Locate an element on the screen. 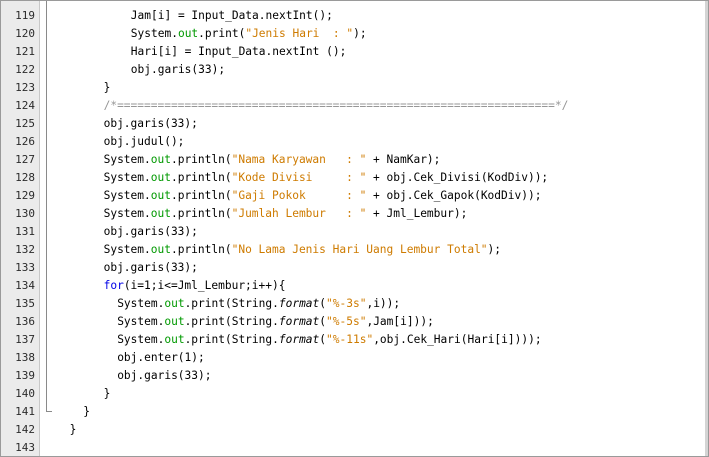  code-token: obj.enter(1); is located at coordinates (161, 357).